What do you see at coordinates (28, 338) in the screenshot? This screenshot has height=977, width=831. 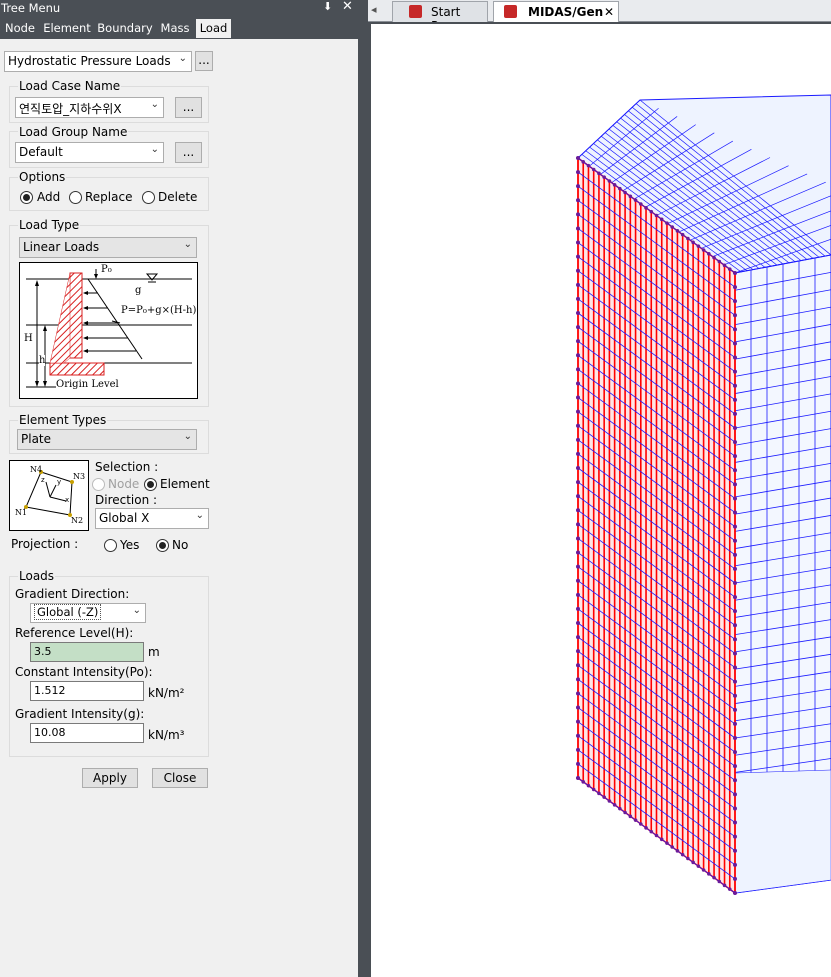 I see `diagram-H: H` at bounding box center [28, 338].